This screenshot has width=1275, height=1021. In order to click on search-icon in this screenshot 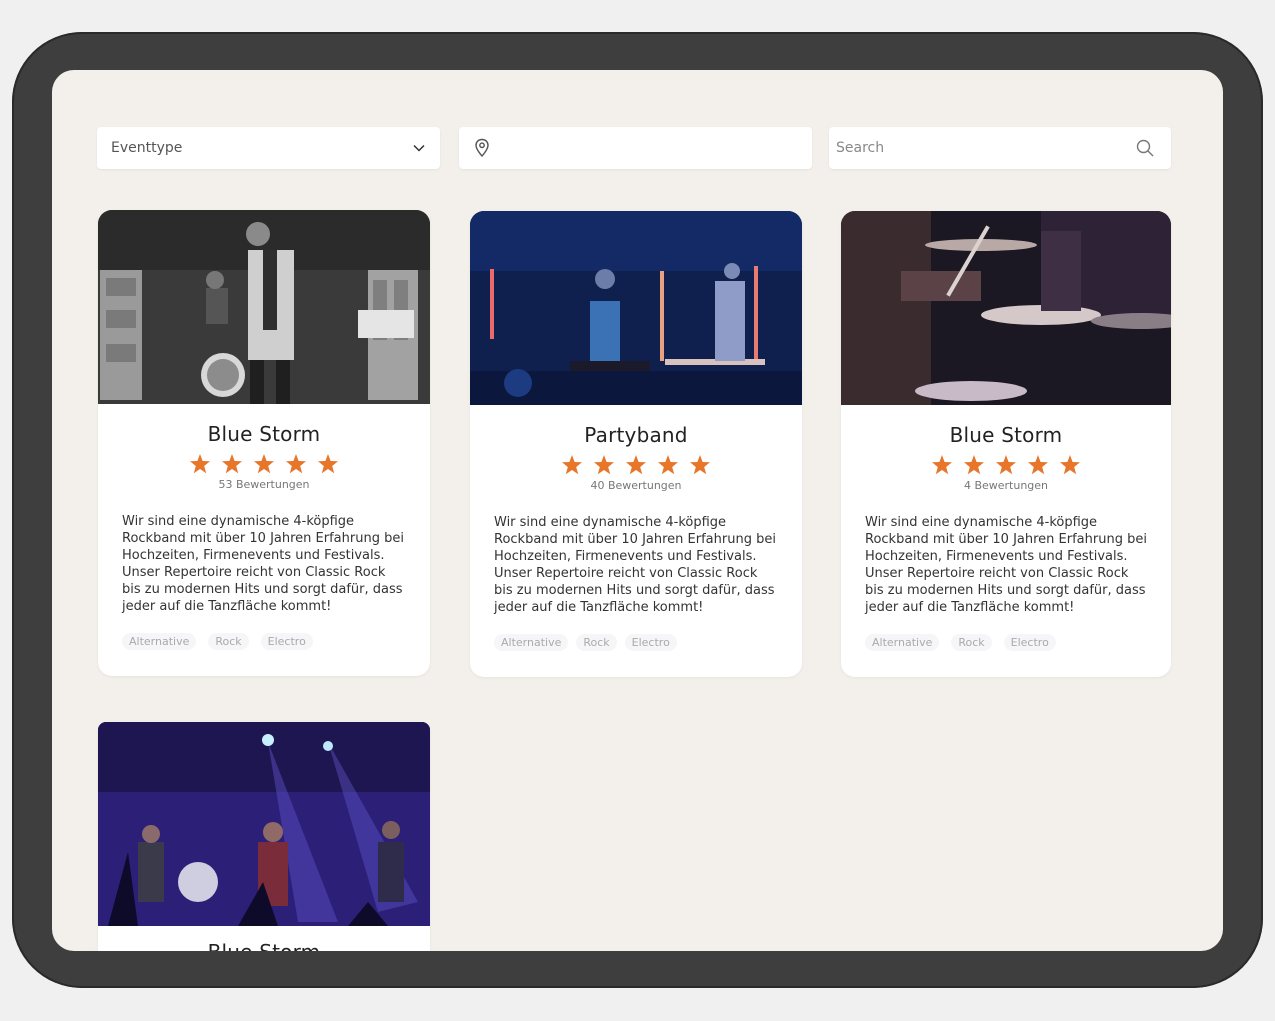, I will do `click(1145, 148)`.